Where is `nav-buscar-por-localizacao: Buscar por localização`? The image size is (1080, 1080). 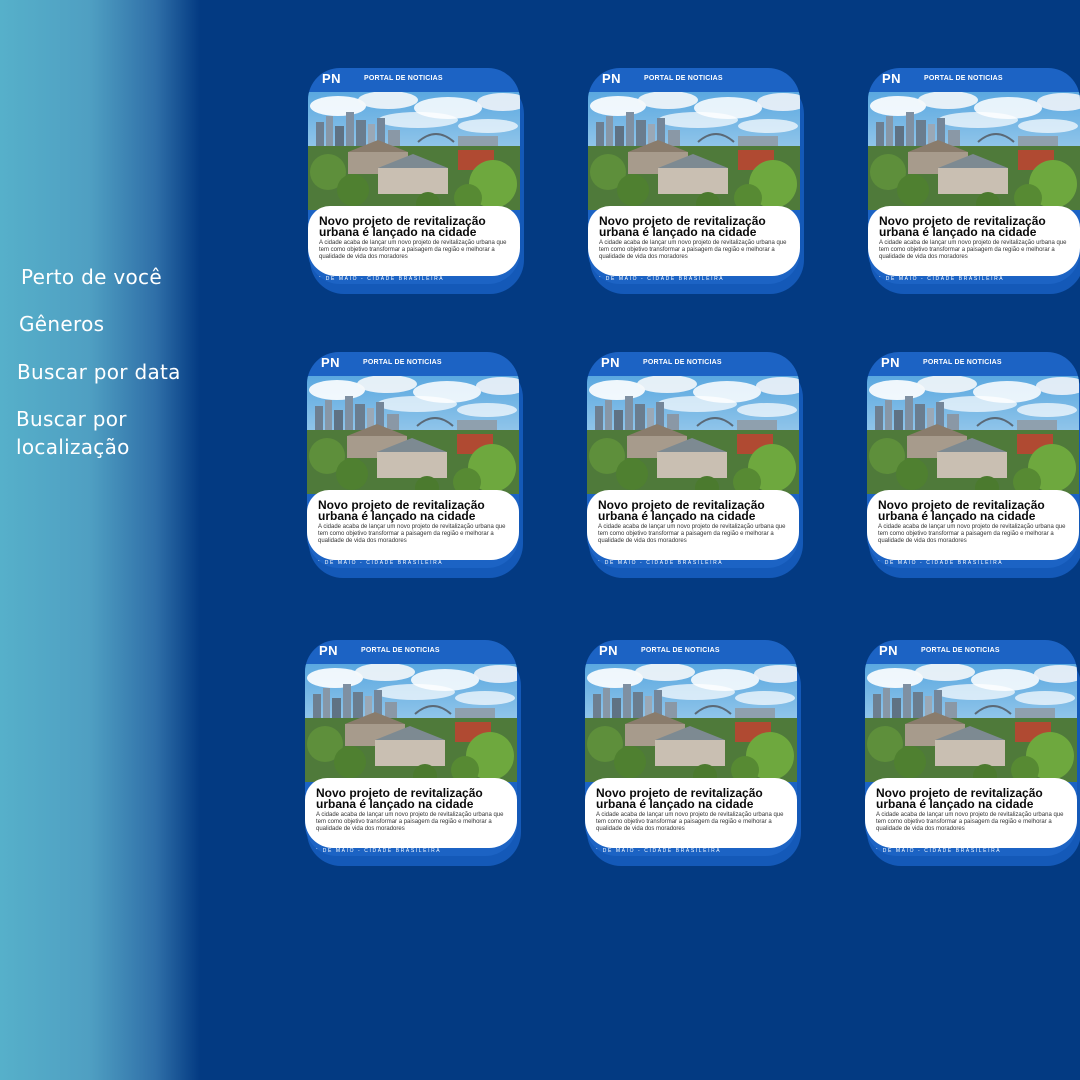
nav-buscar-por-localizacao: Buscar por localização is located at coordinates (101, 433).